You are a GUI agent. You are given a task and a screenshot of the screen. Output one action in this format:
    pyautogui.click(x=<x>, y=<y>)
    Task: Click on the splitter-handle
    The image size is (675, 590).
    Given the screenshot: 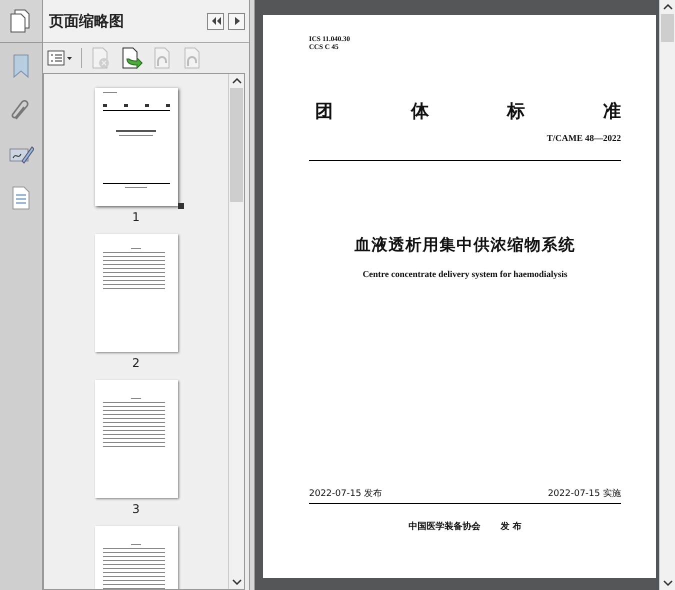 What is the action you would take?
    pyautogui.click(x=252, y=295)
    